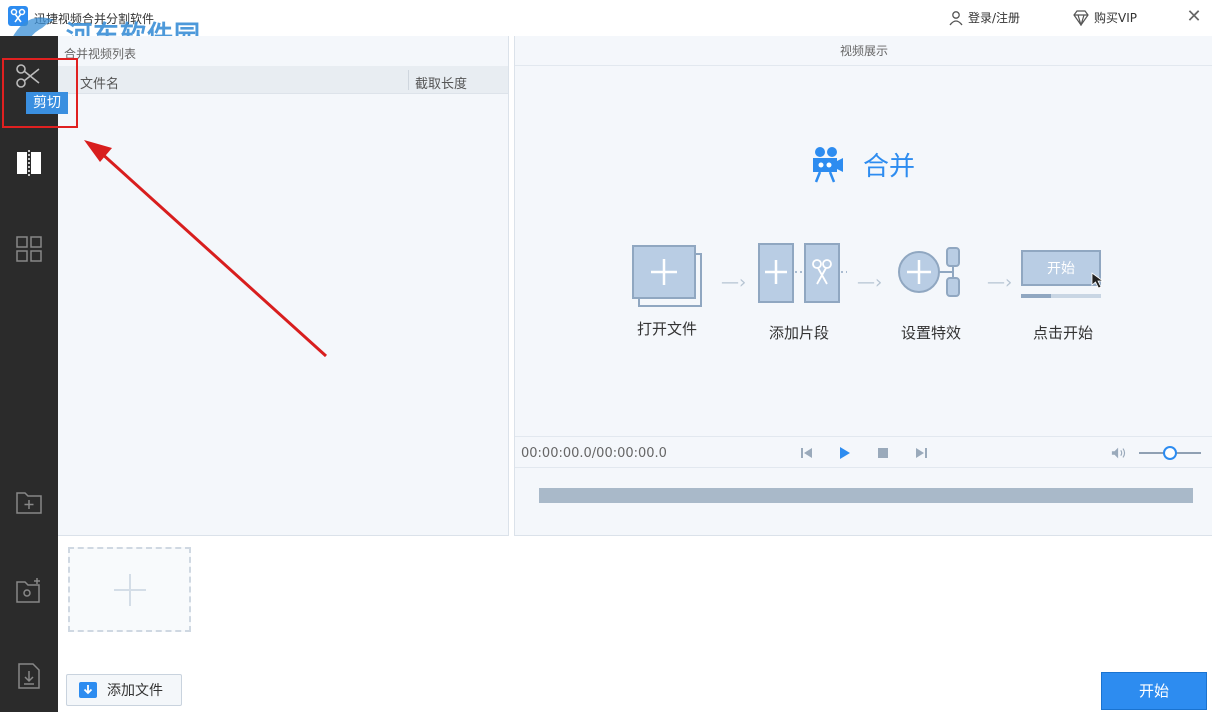 The width and height of the screenshot is (1212, 712). Describe the element at coordinates (29, 374) in the screenshot. I see `sidebar` at that location.